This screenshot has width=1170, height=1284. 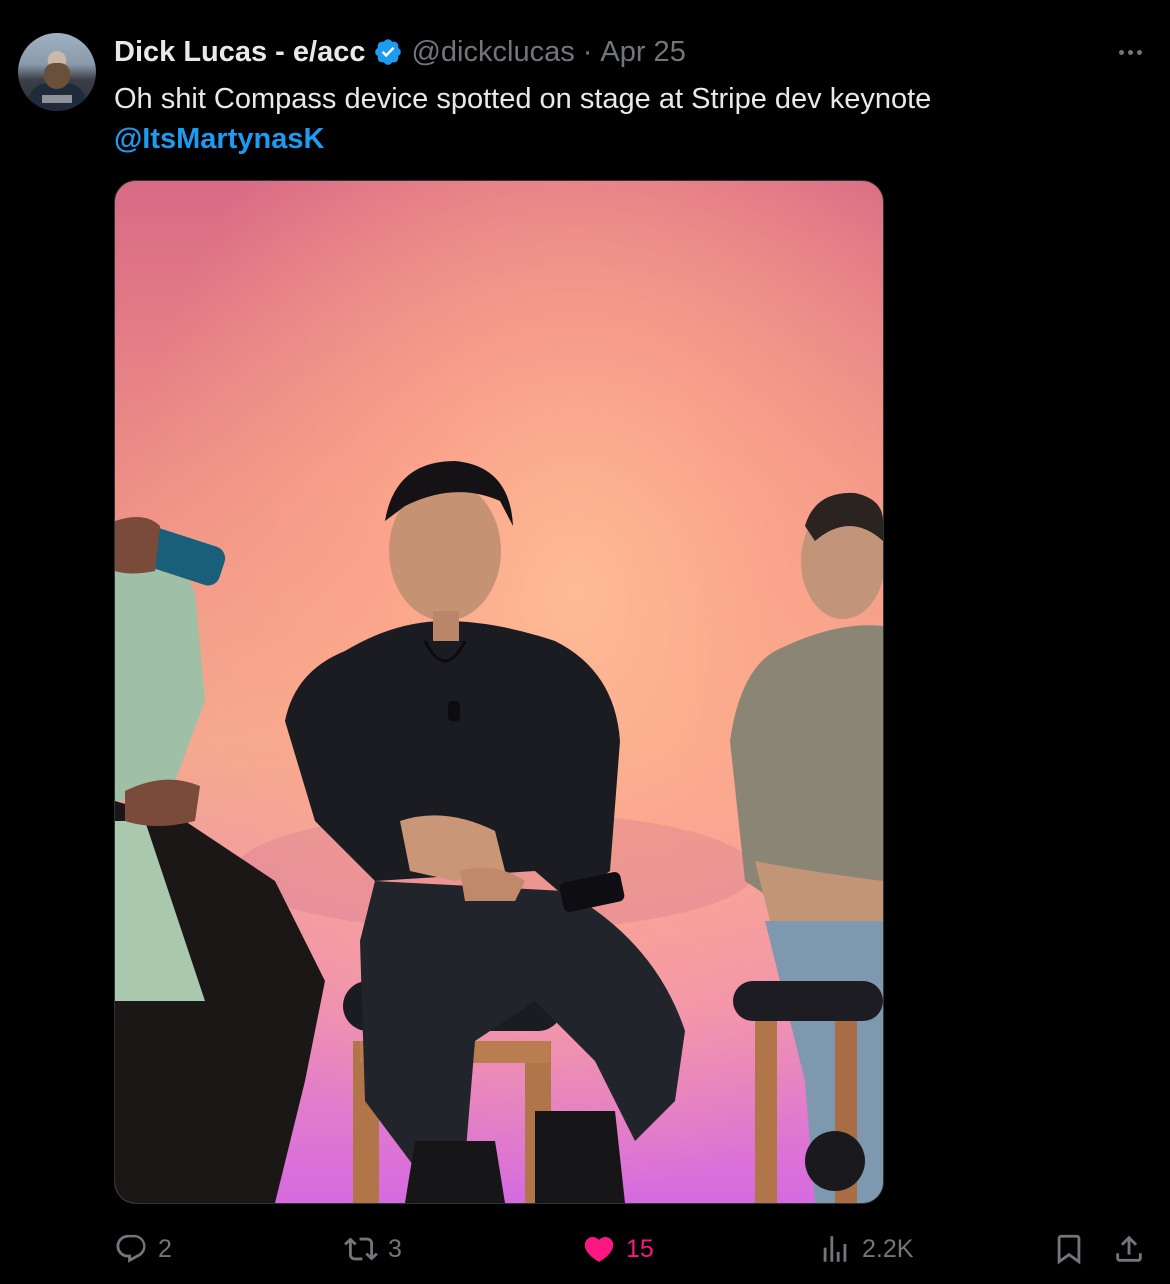 What do you see at coordinates (599, 1249) in the screenshot?
I see `heart-icon` at bounding box center [599, 1249].